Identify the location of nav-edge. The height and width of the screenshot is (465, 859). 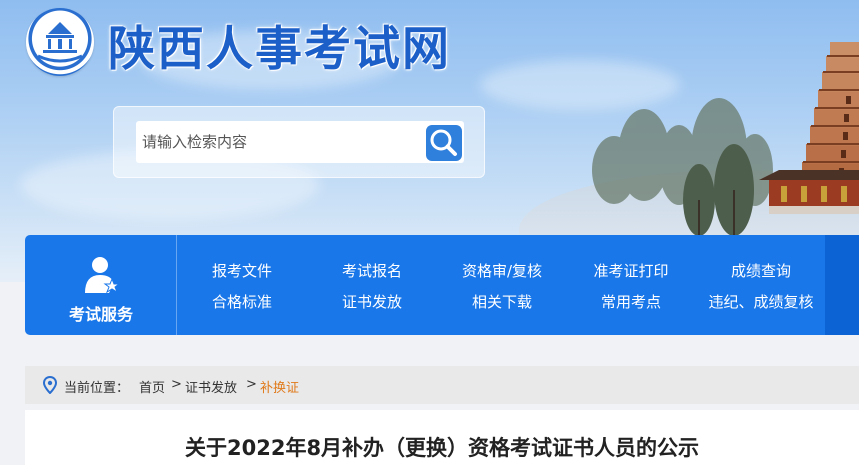
(842, 285).